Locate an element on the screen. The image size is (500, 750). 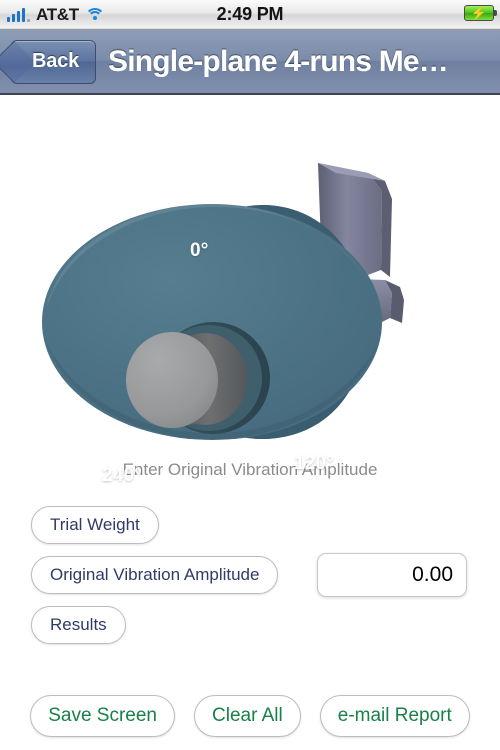
back-button: Back is located at coordinates (54, 61).